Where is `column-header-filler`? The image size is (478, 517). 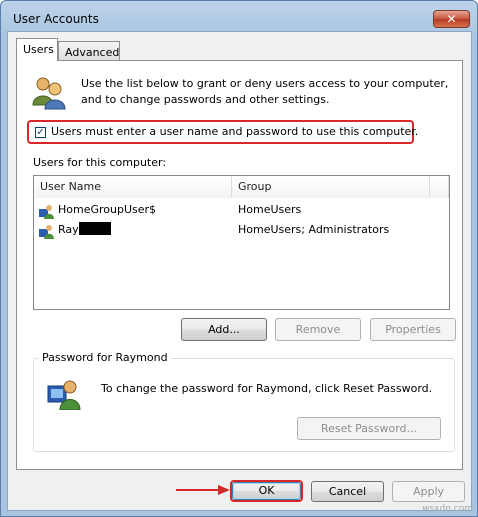 column-header-filler is located at coordinates (439, 187).